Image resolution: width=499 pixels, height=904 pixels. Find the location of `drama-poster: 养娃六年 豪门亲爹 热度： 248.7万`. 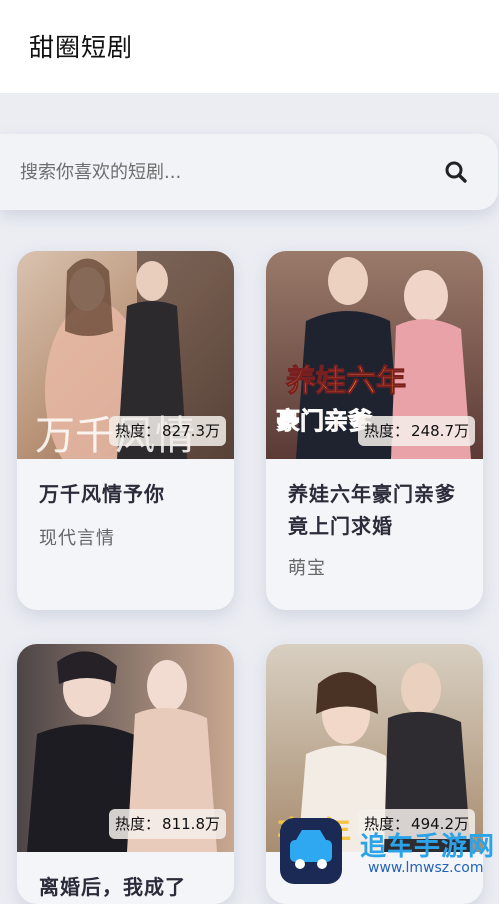

drama-poster: 养娃六年 豪门亲爹 热度： 248.7万 is located at coordinates (374, 355).